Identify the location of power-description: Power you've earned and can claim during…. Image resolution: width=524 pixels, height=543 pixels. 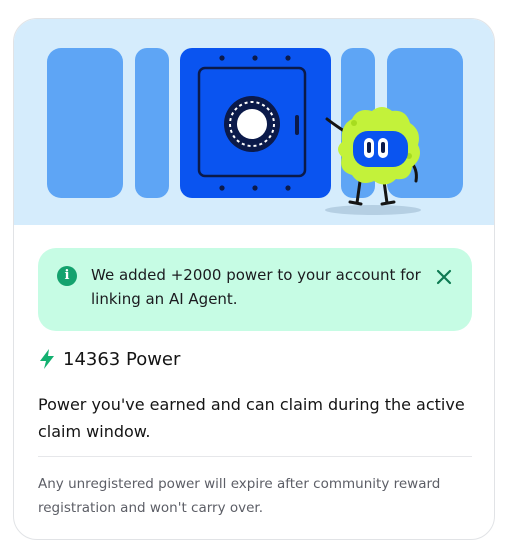
(251, 418).